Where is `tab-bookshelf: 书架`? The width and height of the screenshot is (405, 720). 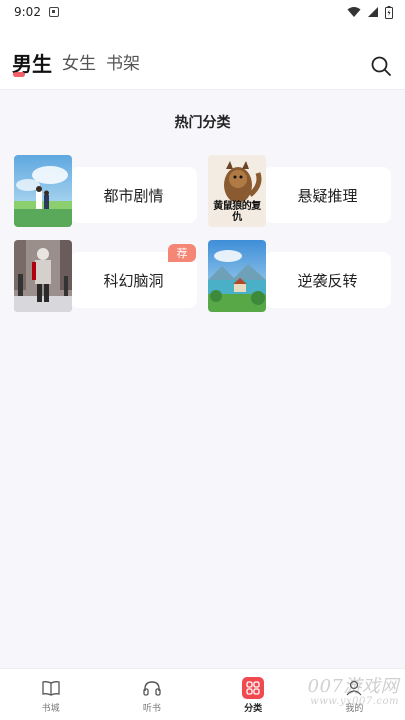 tab-bookshelf: 书架 is located at coordinates (123, 64).